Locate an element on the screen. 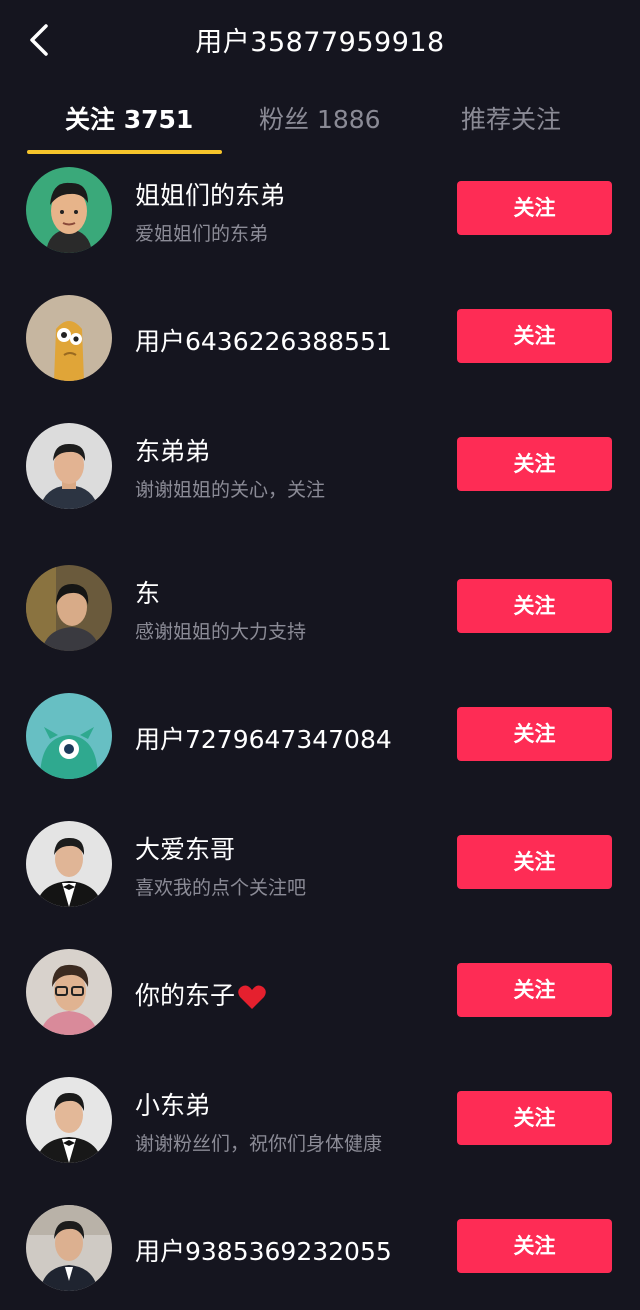  tab-following: 关注 3751 is located at coordinates (129, 118).